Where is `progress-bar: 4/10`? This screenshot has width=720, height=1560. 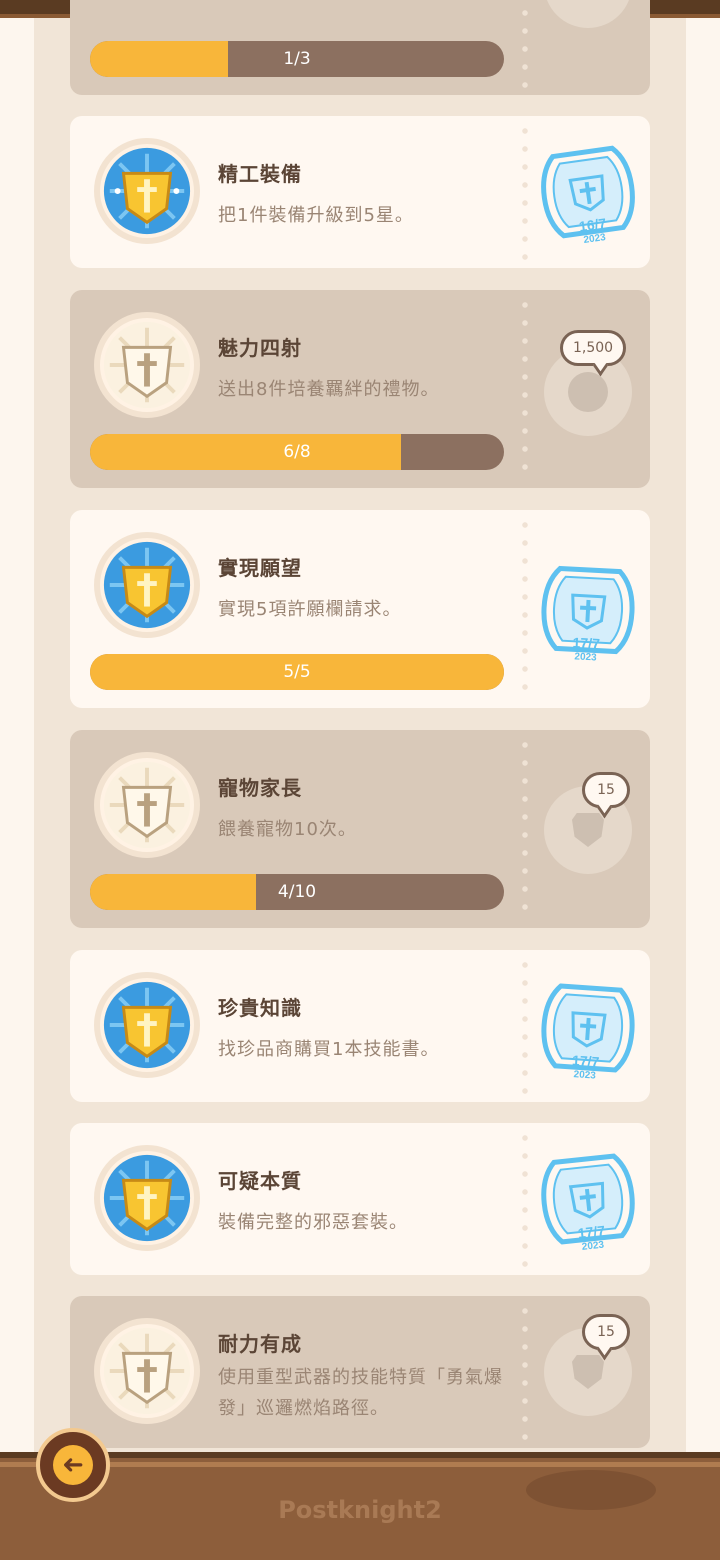
progress-bar: 4/10 is located at coordinates (297, 892).